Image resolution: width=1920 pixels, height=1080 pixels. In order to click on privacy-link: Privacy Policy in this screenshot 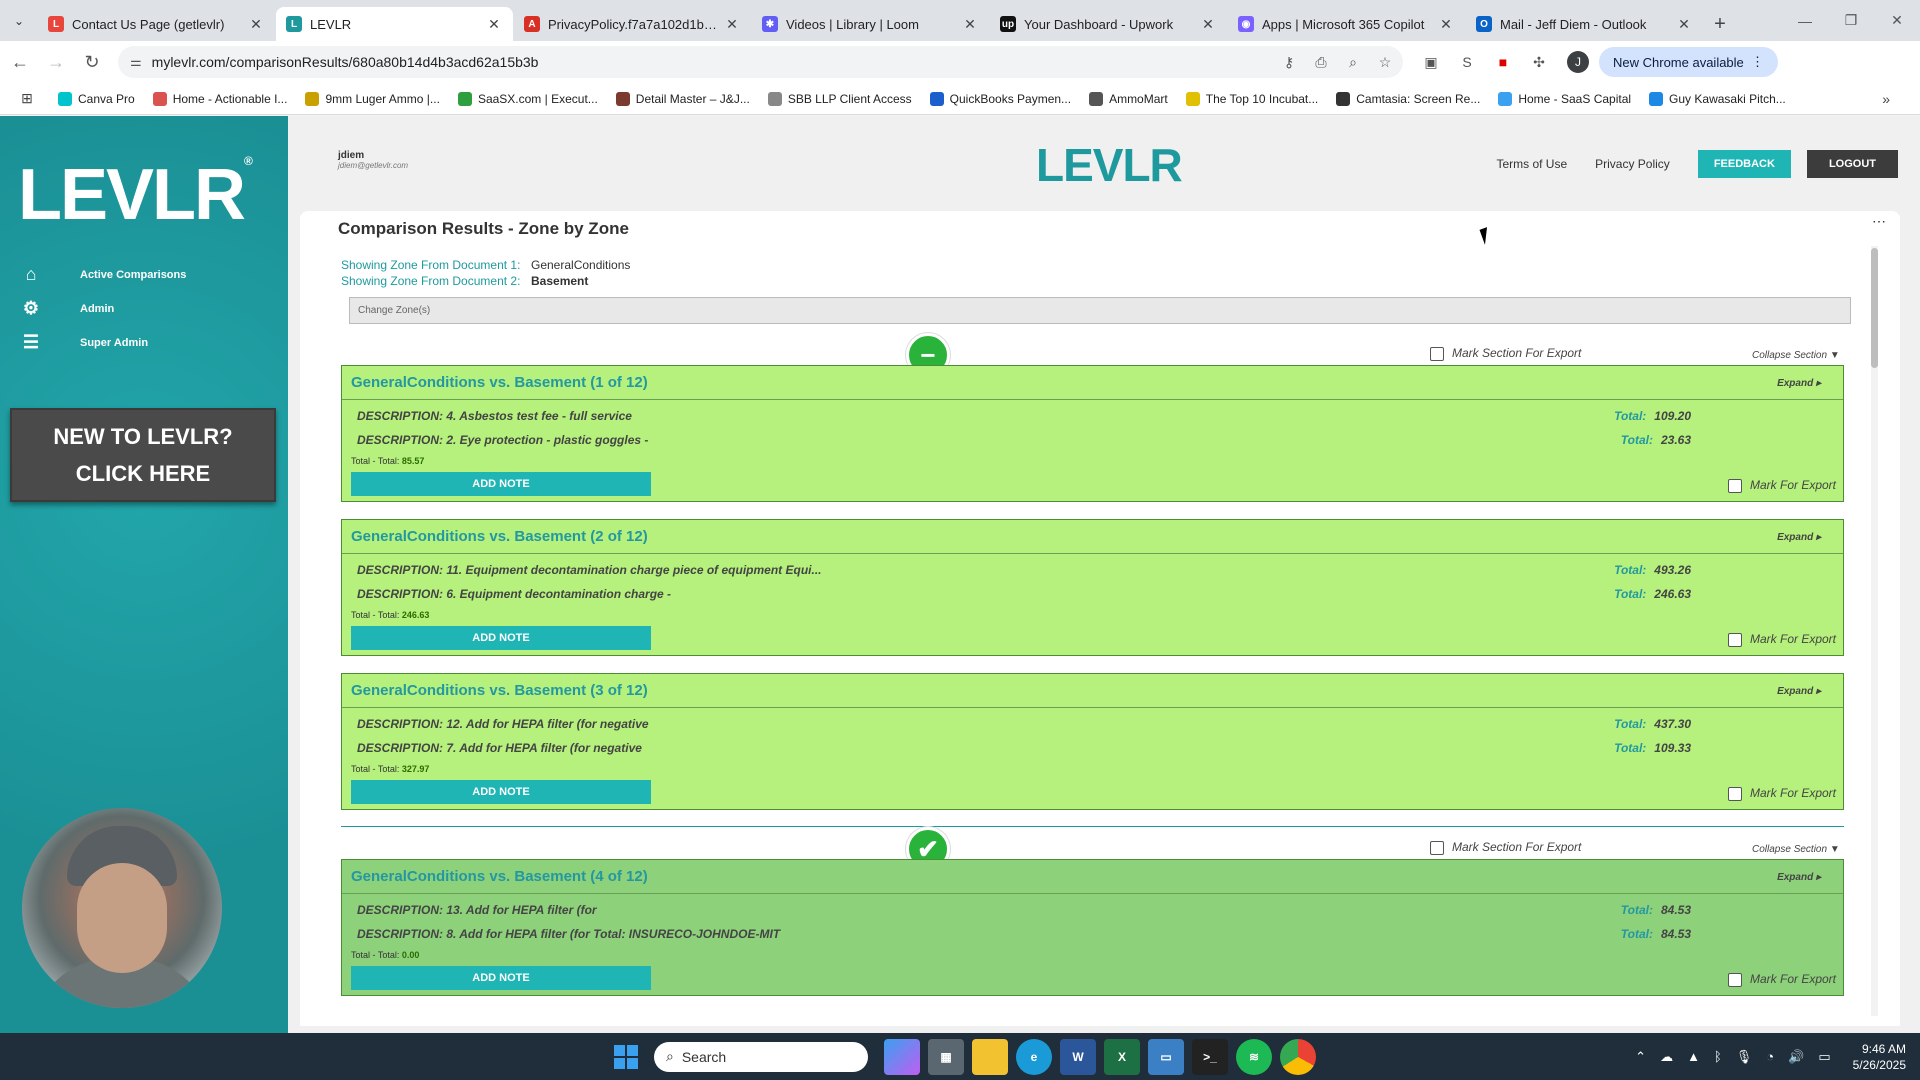, I will do `click(1632, 164)`.